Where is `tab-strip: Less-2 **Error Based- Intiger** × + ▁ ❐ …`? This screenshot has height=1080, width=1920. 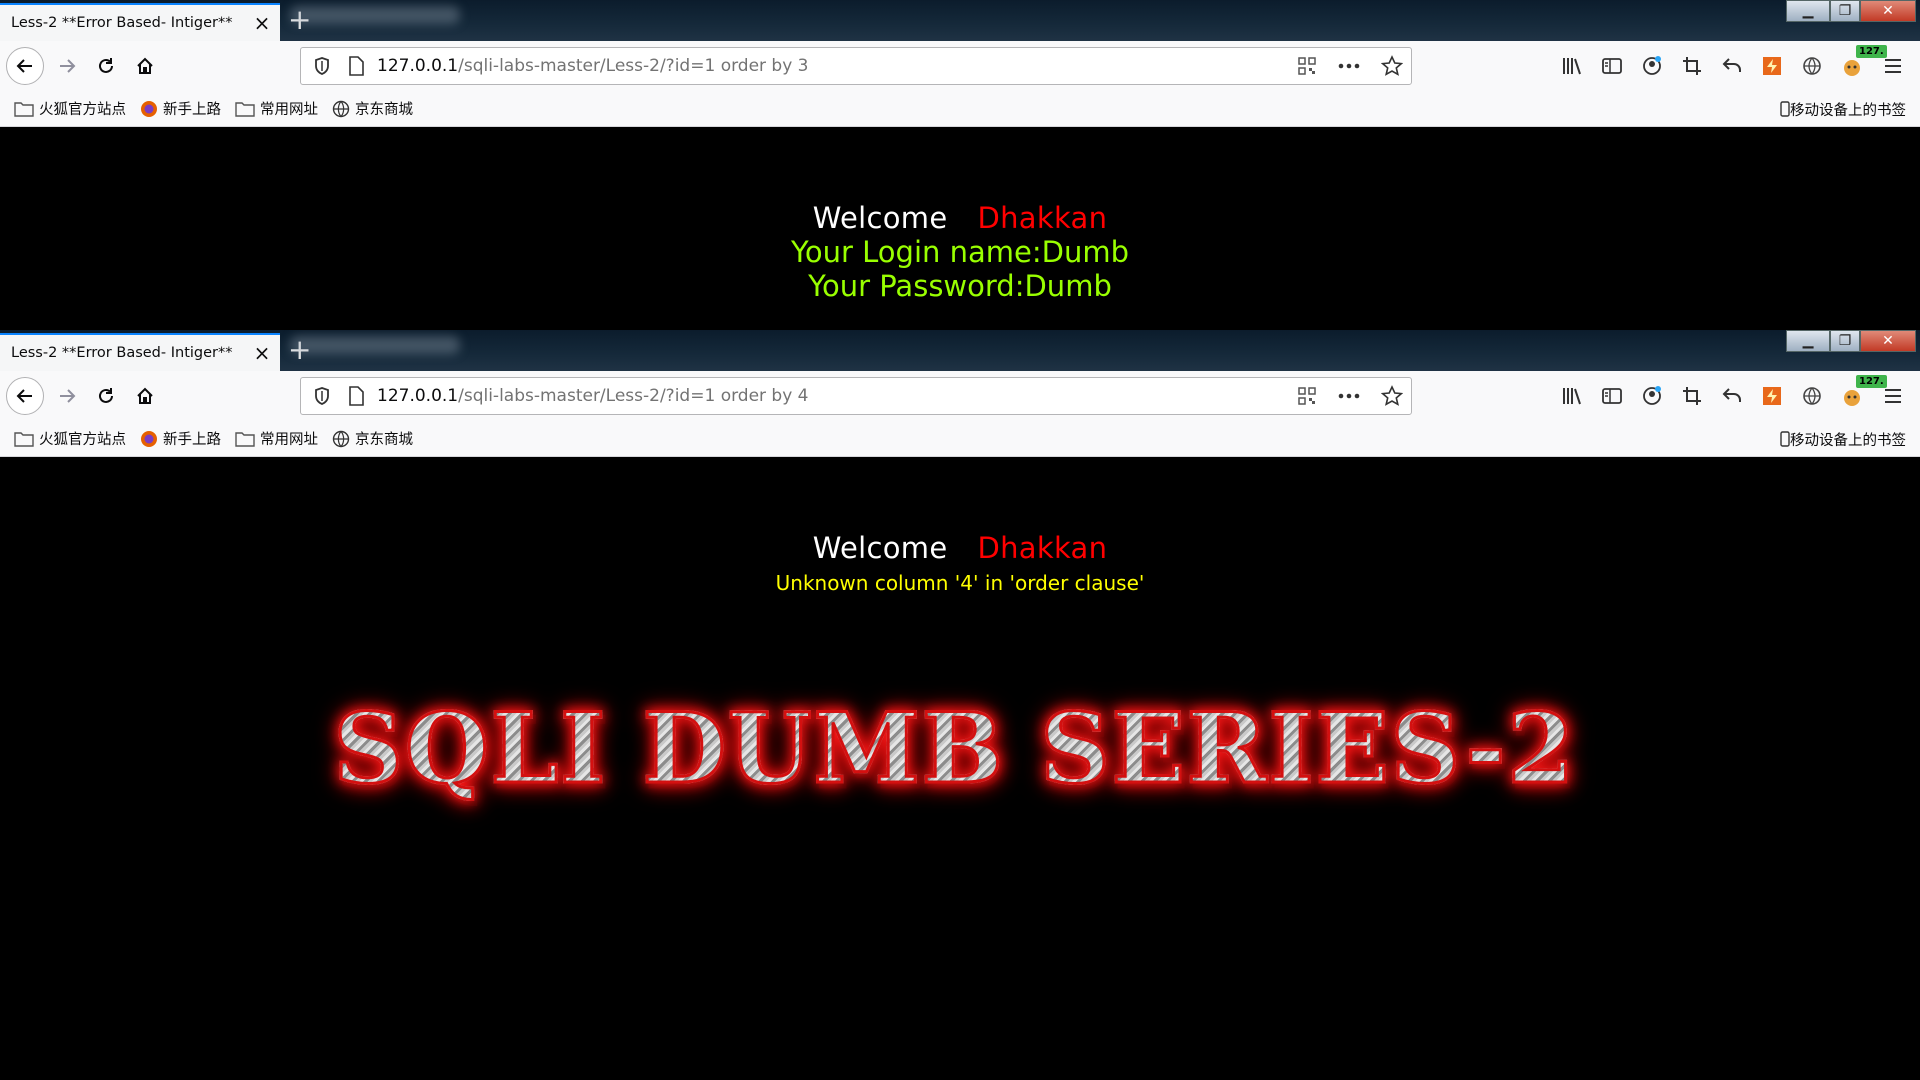 tab-strip: Less-2 **Error Based- Intiger** × + ▁ ❐ … is located at coordinates (960, 20).